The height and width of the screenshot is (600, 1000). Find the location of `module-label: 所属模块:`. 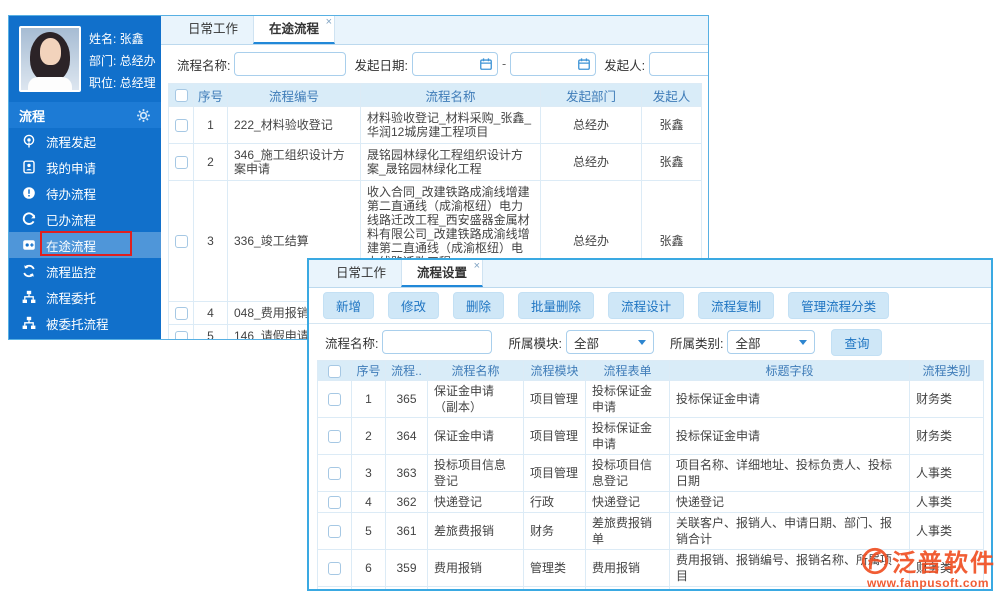

module-label: 所属模块: is located at coordinates (535, 343).